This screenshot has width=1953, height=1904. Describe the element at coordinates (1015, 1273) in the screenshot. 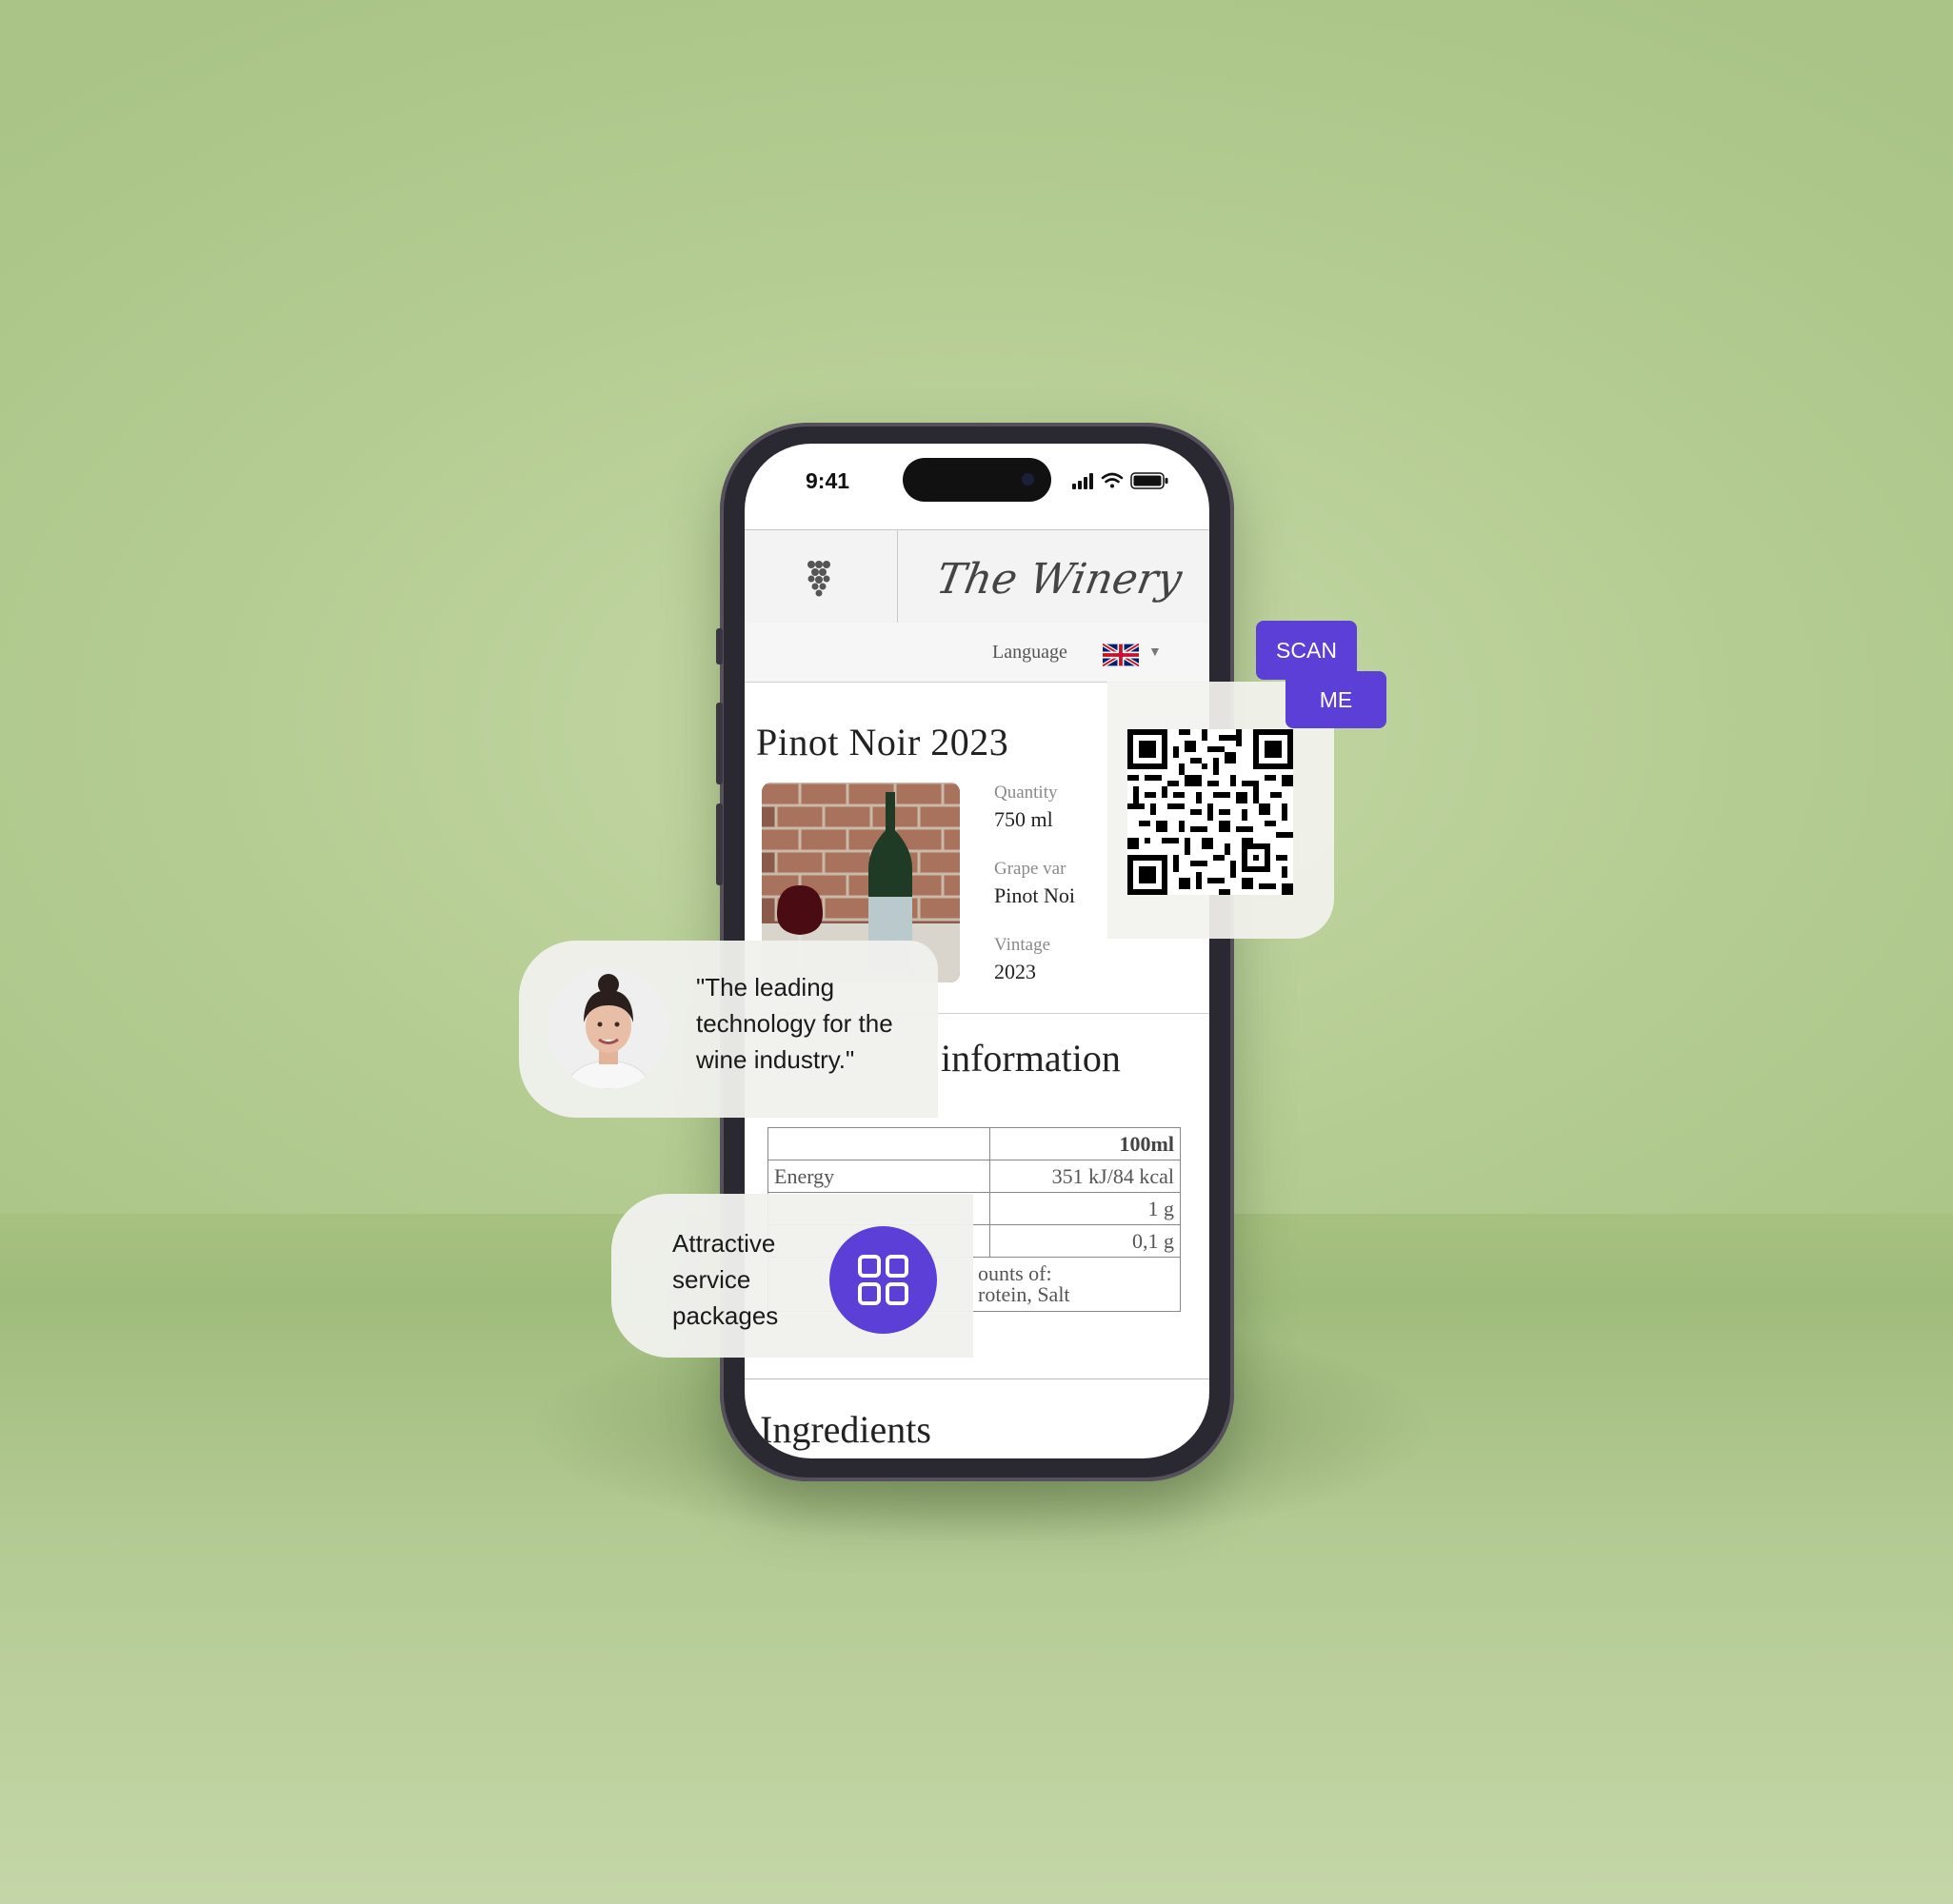

I see `table-note-line: ounts of:` at that location.